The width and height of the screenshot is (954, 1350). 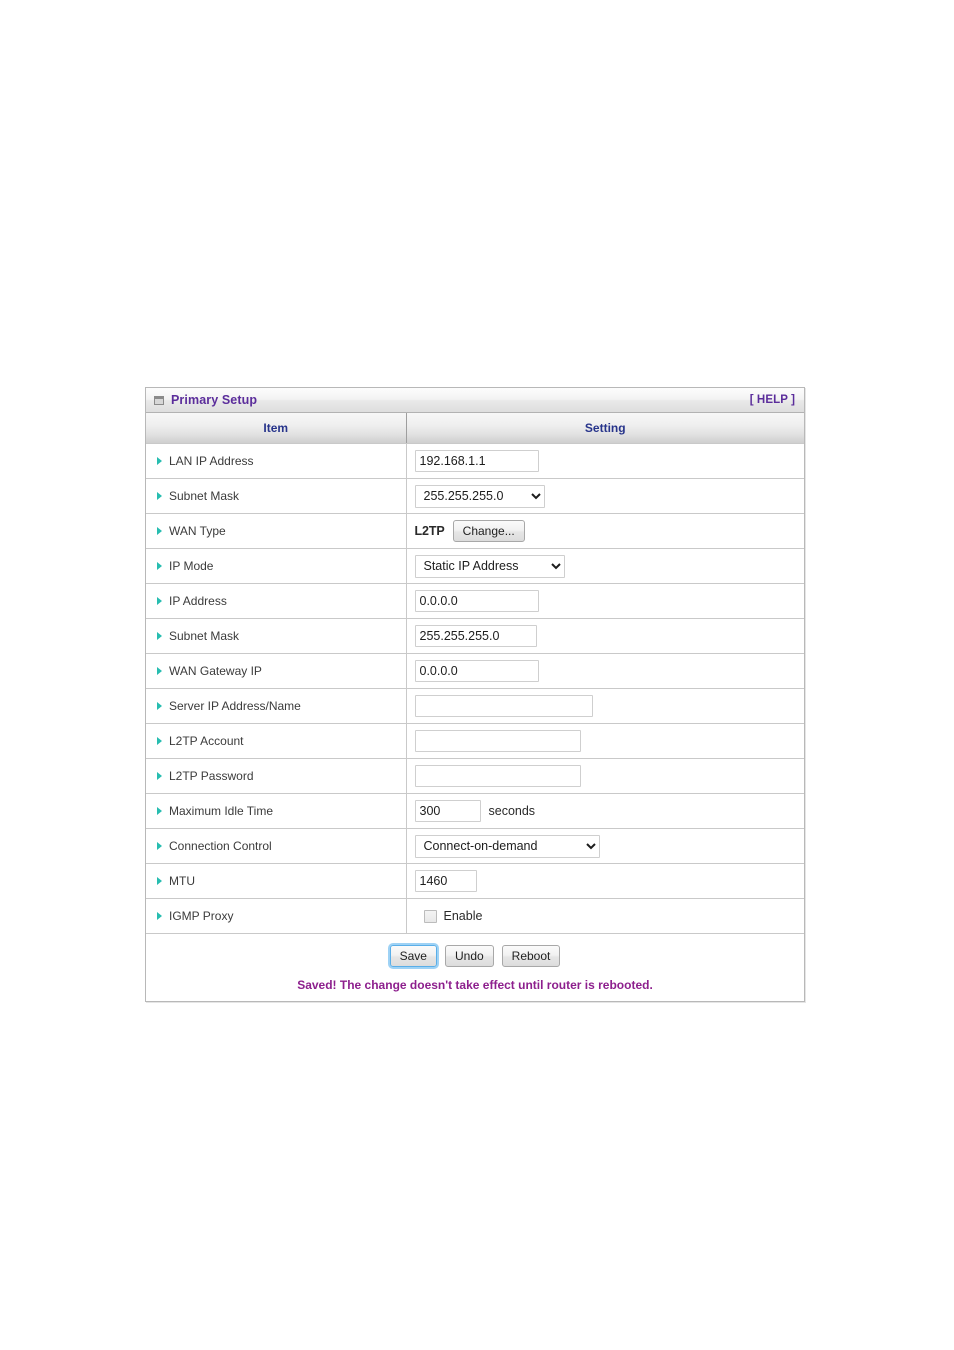 I want to click on undo-button: Undo, so click(x=469, y=956).